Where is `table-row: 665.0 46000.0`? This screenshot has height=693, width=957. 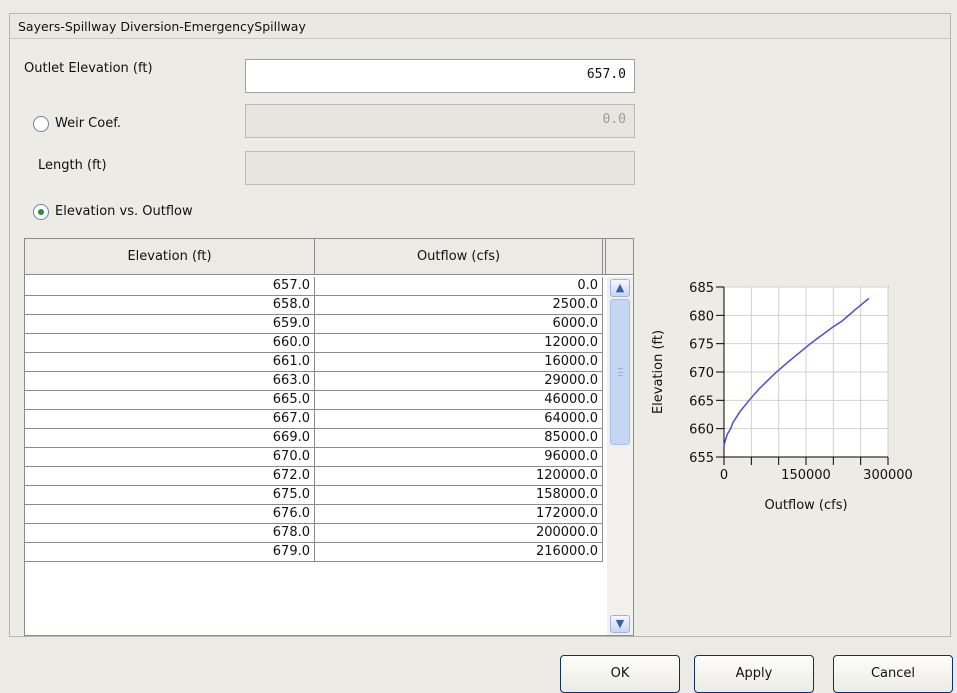 table-row: 665.0 46000.0 is located at coordinates (315, 400).